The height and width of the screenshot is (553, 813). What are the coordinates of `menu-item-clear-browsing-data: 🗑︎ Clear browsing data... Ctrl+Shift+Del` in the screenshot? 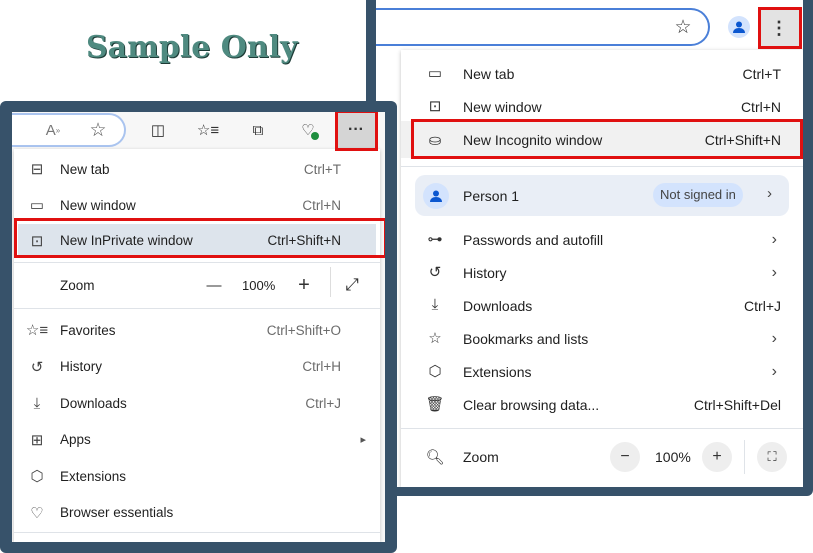 It's located at (602, 405).